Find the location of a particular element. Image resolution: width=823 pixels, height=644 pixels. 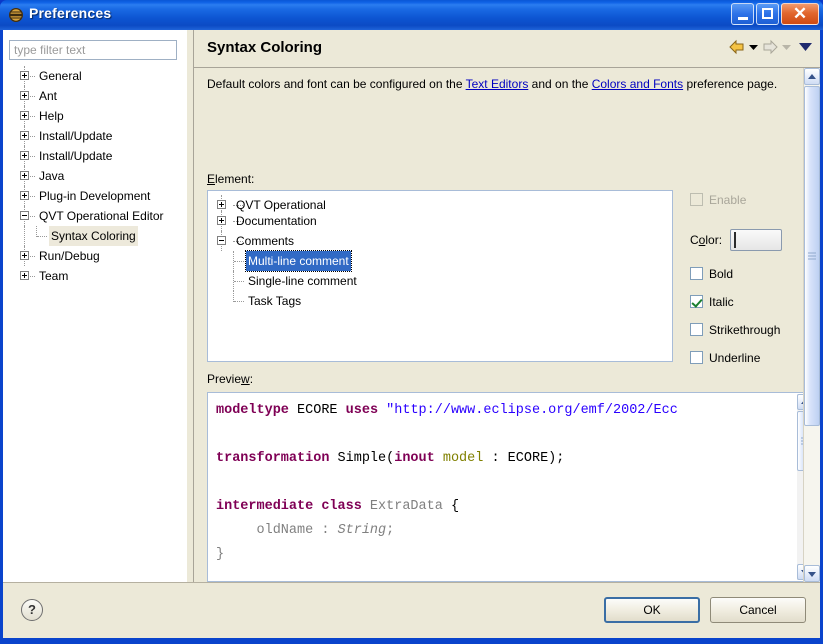

colors-and-fonts-link: Colors and Fonts is located at coordinates (637, 84).